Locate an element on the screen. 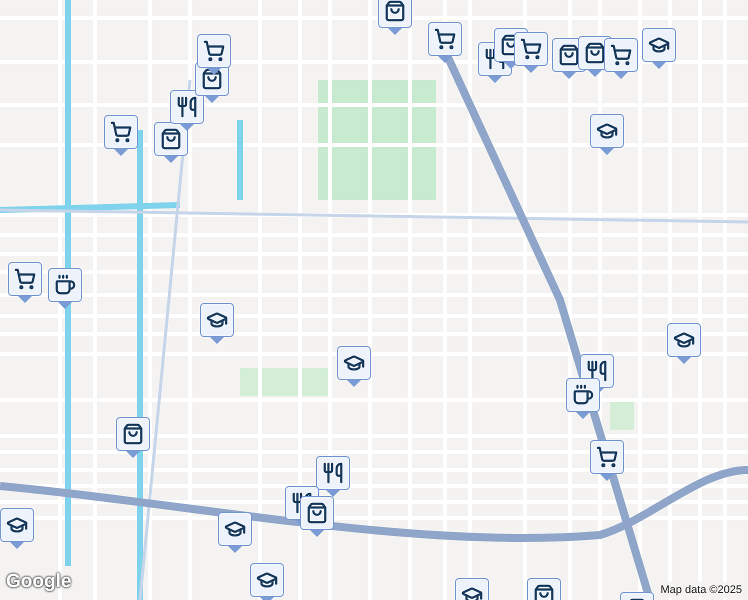 This screenshot has height=600, width=748. map-attribution: Map data ©2025 is located at coordinates (701, 590).